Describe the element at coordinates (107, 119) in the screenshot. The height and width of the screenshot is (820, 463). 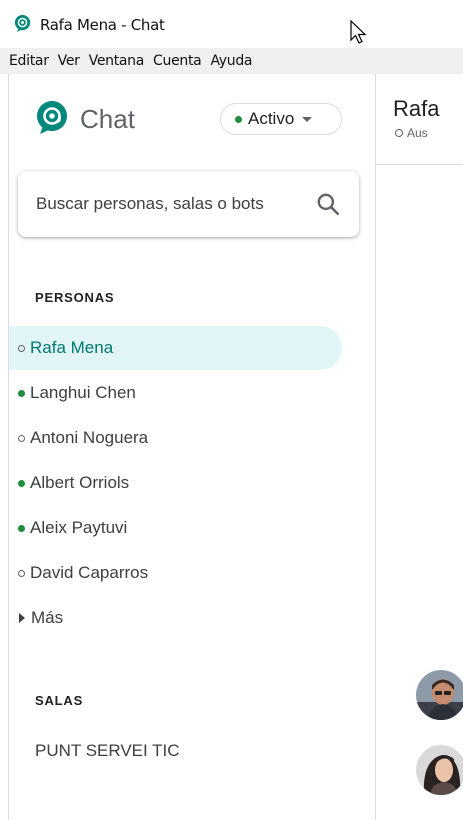
I see `app-name: Chat` at that location.